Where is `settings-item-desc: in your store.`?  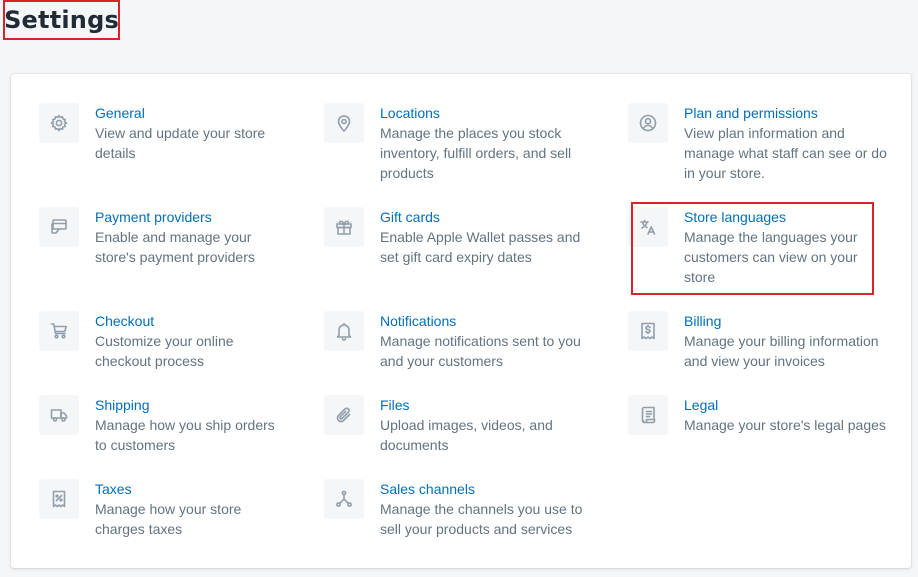 settings-item-desc: in your store. is located at coordinates (724, 173).